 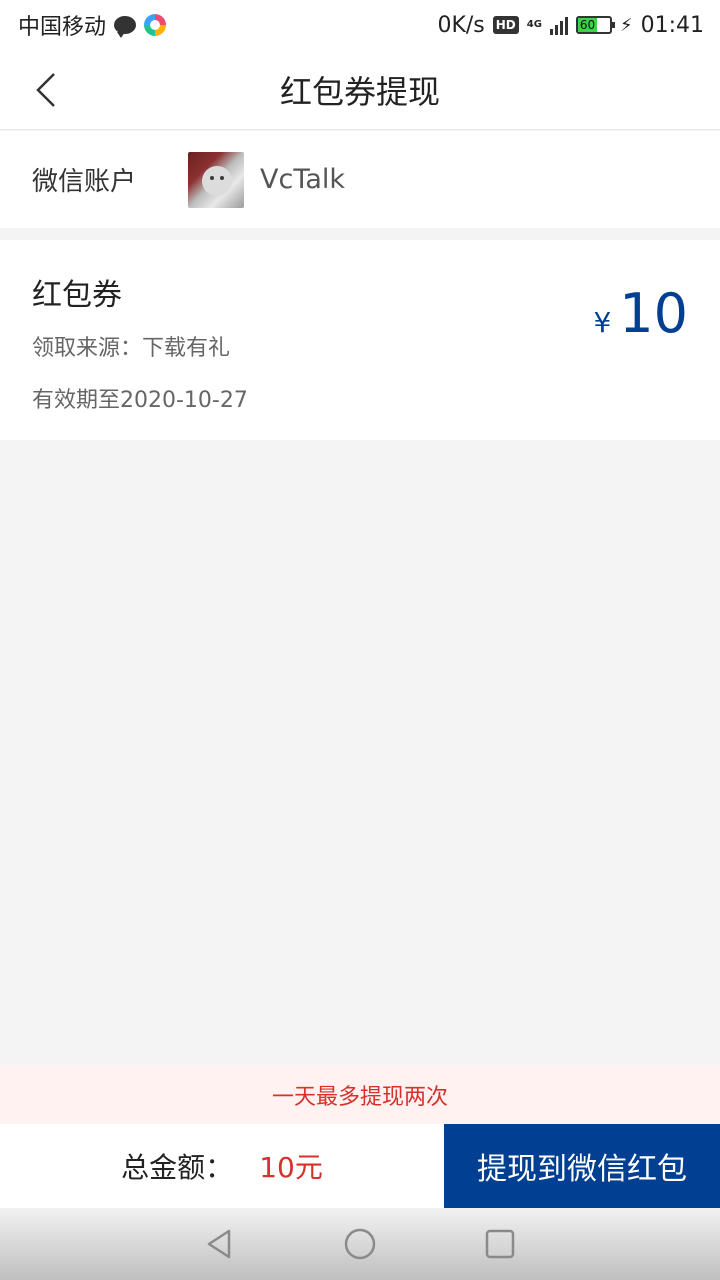 I want to click on home-circle-icon, so click(x=360, y=1244).